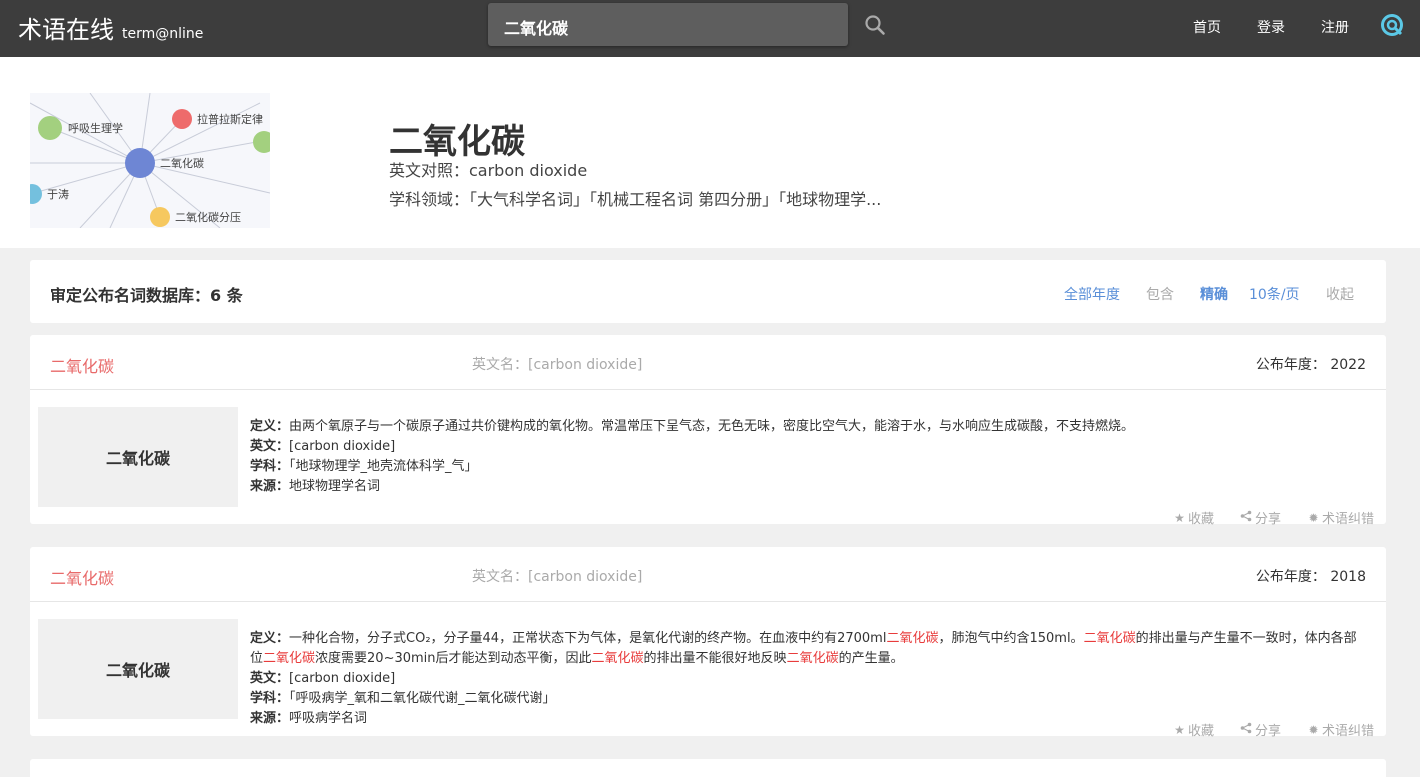  What do you see at coordinates (1214, 294) in the screenshot?
I see `filter-exact: 精确` at bounding box center [1214, 294].